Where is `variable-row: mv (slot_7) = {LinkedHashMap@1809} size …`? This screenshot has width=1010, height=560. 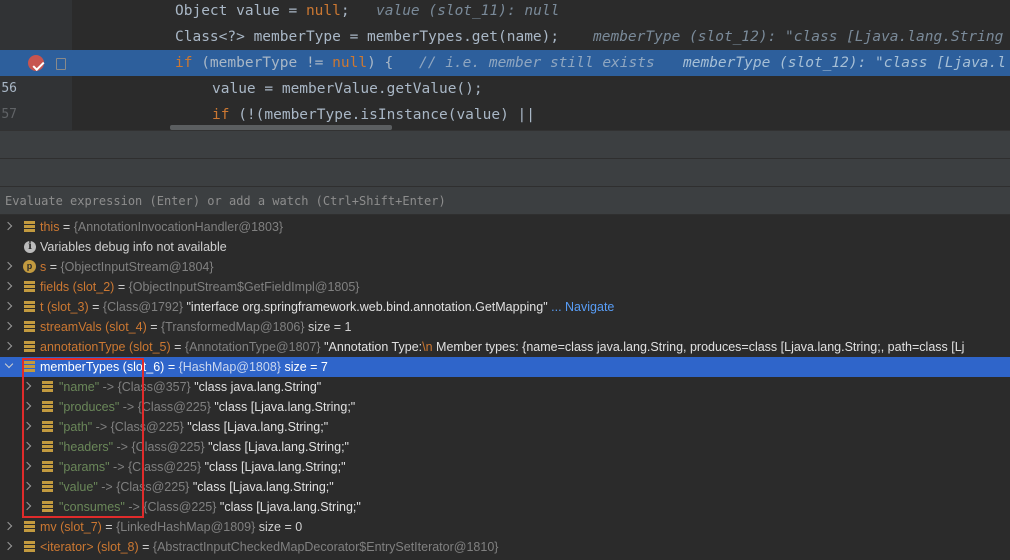 variable-row: mv (slot_7) = {LinkedHashMap@1809} size … is located at coordinates (505, 527).